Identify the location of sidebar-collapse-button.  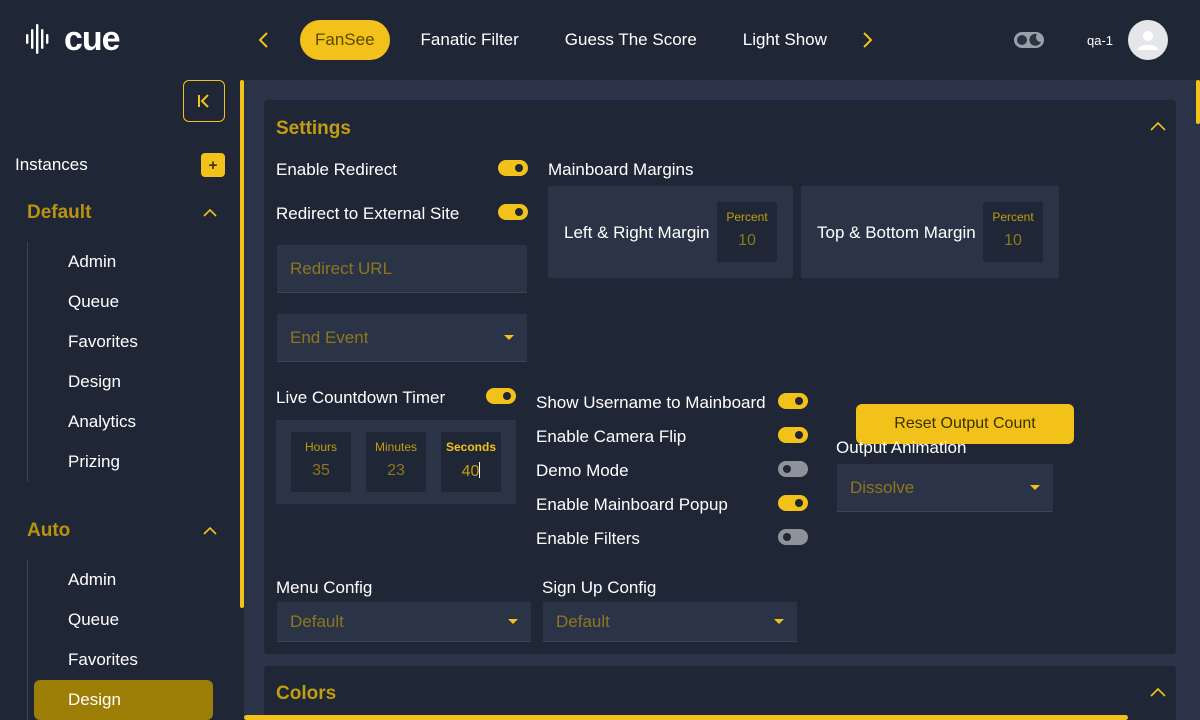
(204, 101).